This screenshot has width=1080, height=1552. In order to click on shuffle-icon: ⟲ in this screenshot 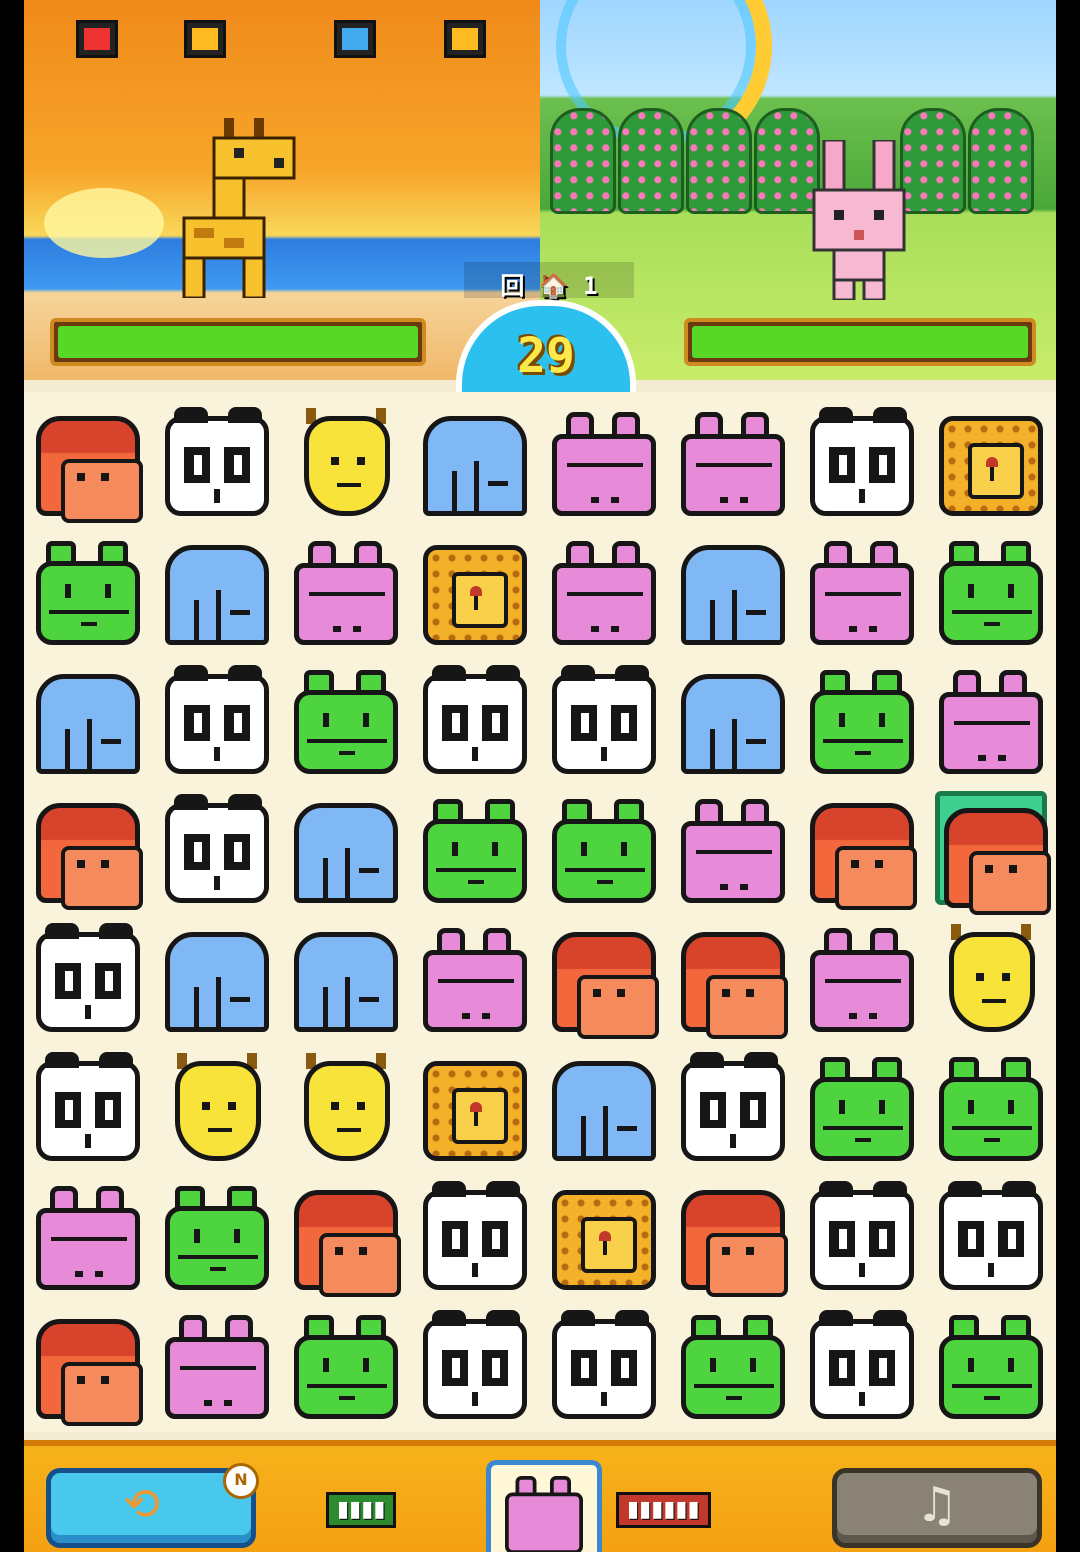, I will do `click(141, 1504)`.